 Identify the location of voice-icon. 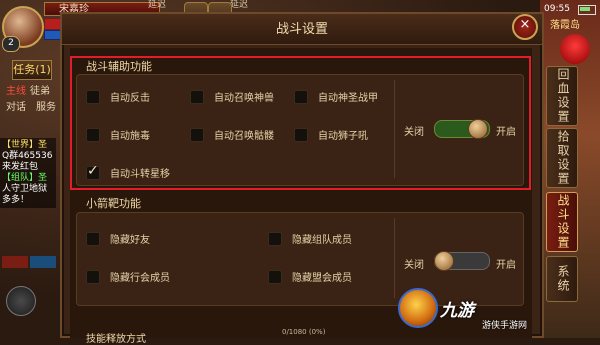
(21, 301).